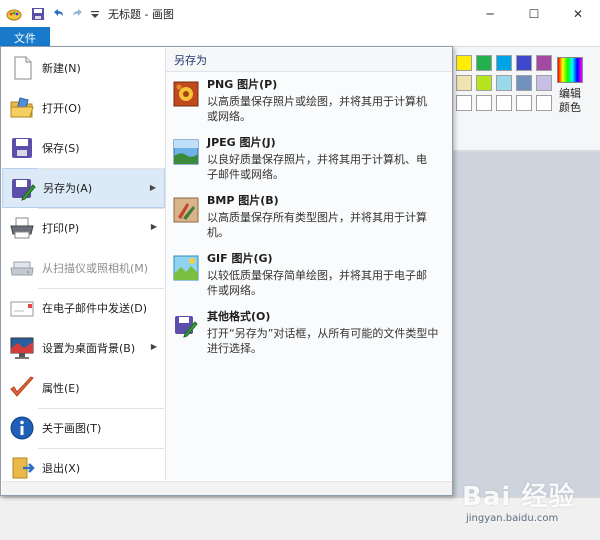  Describe the element at coordinates (519, 497) in the screenshot. I see `watermark-logo: Bai 经验` at that location.